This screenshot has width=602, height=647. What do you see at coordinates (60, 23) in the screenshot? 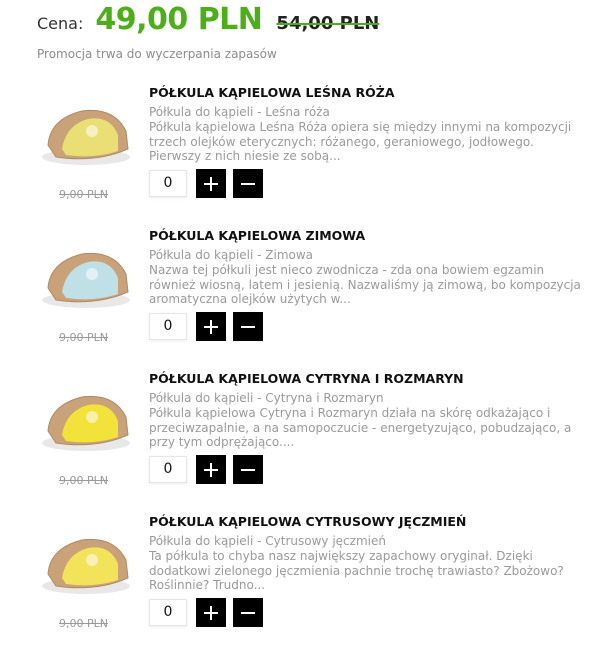
I see `price-label: Cena:` at bounding box center [60, 23].